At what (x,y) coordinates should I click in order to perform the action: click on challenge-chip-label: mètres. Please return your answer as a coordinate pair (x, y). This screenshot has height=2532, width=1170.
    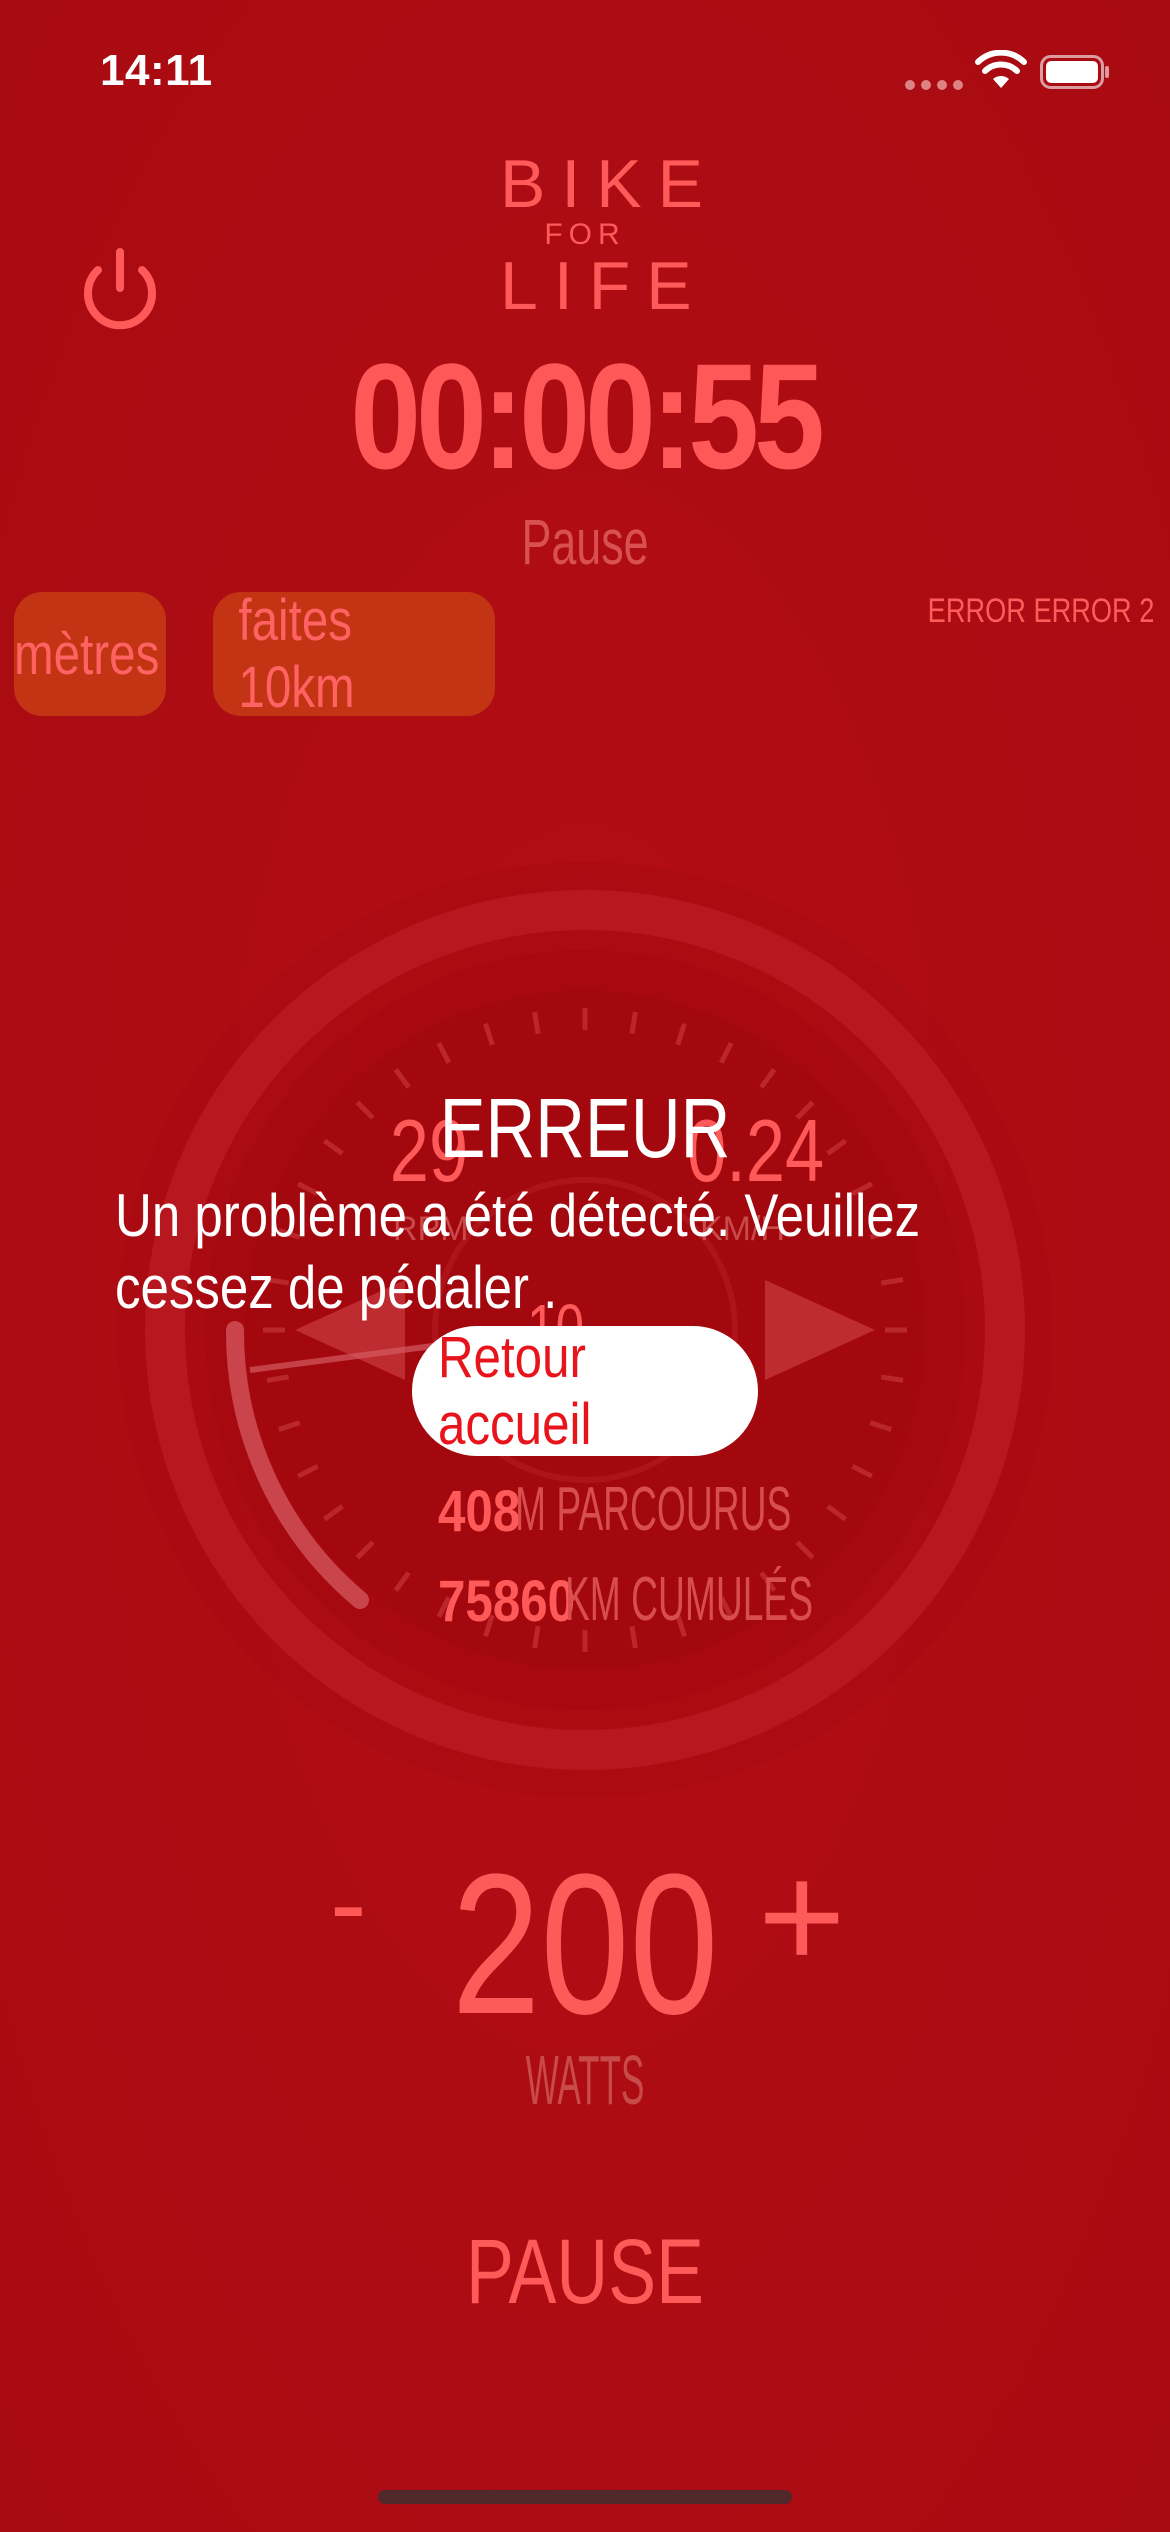
    Looking at the image, I should click on (87, 654).